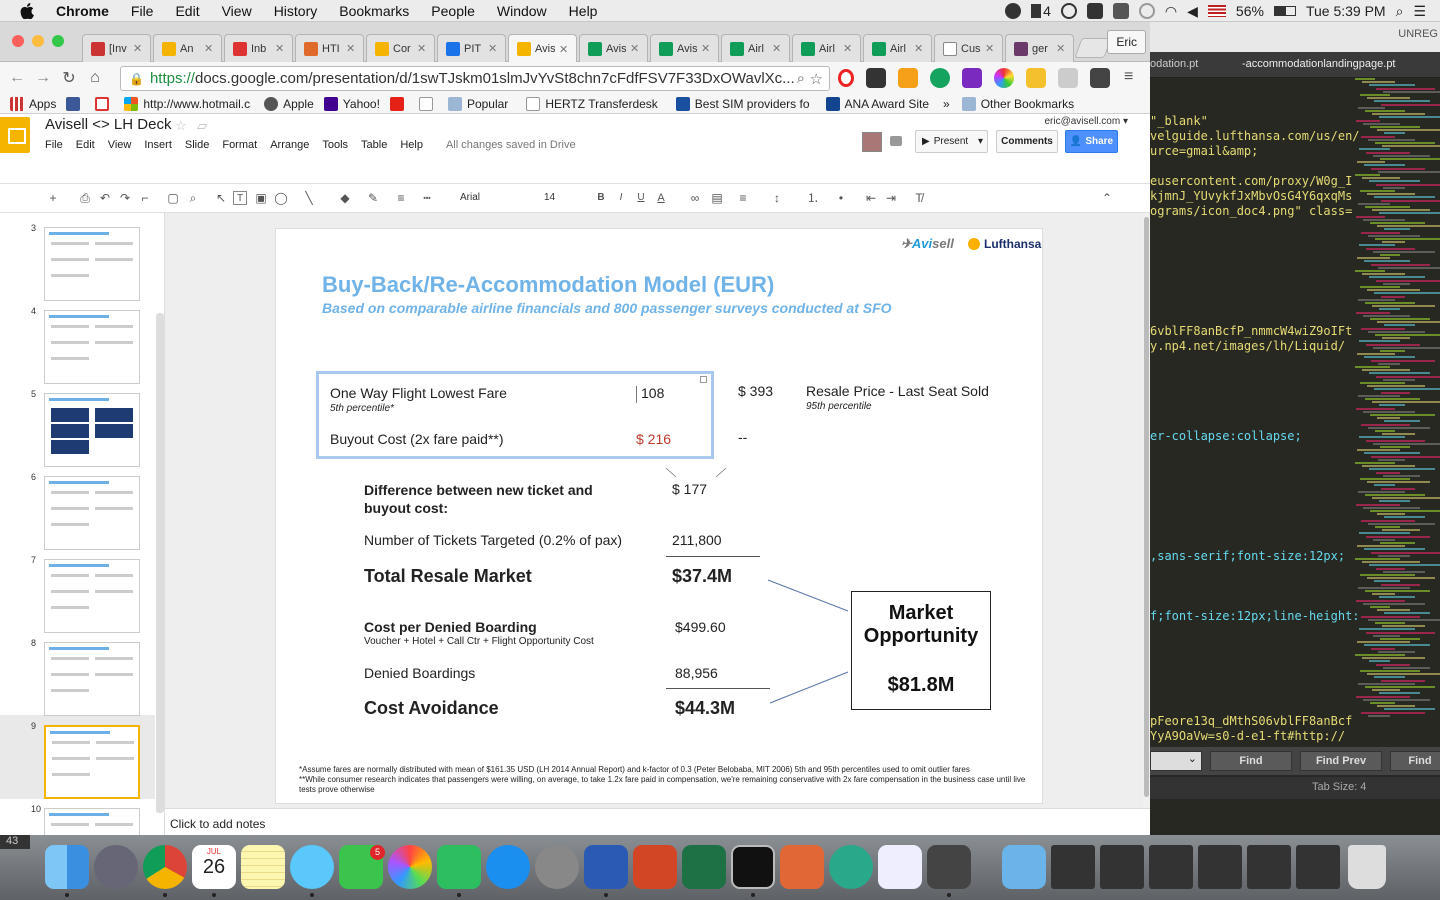  What do you see at coordinates (919, 198) in the screenshot?
I see `clear-formatting-icon: T̸` at bounding box center [919, 198].